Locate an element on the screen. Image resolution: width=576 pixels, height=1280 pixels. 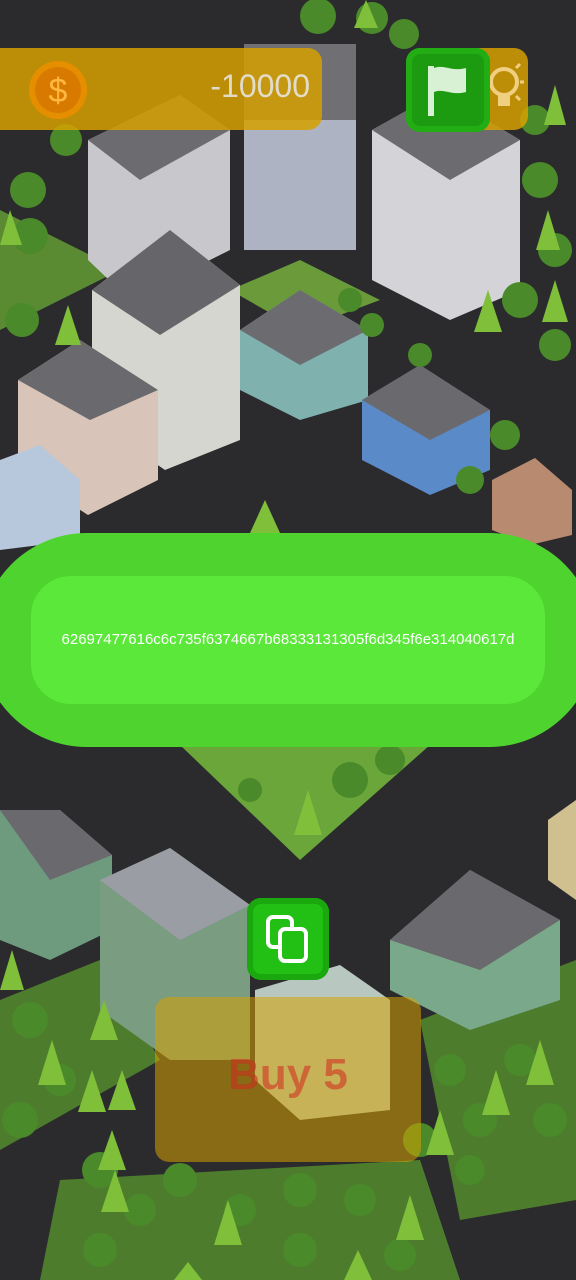
dollar-coin-icon: $ is located at coordinates (58, 90).